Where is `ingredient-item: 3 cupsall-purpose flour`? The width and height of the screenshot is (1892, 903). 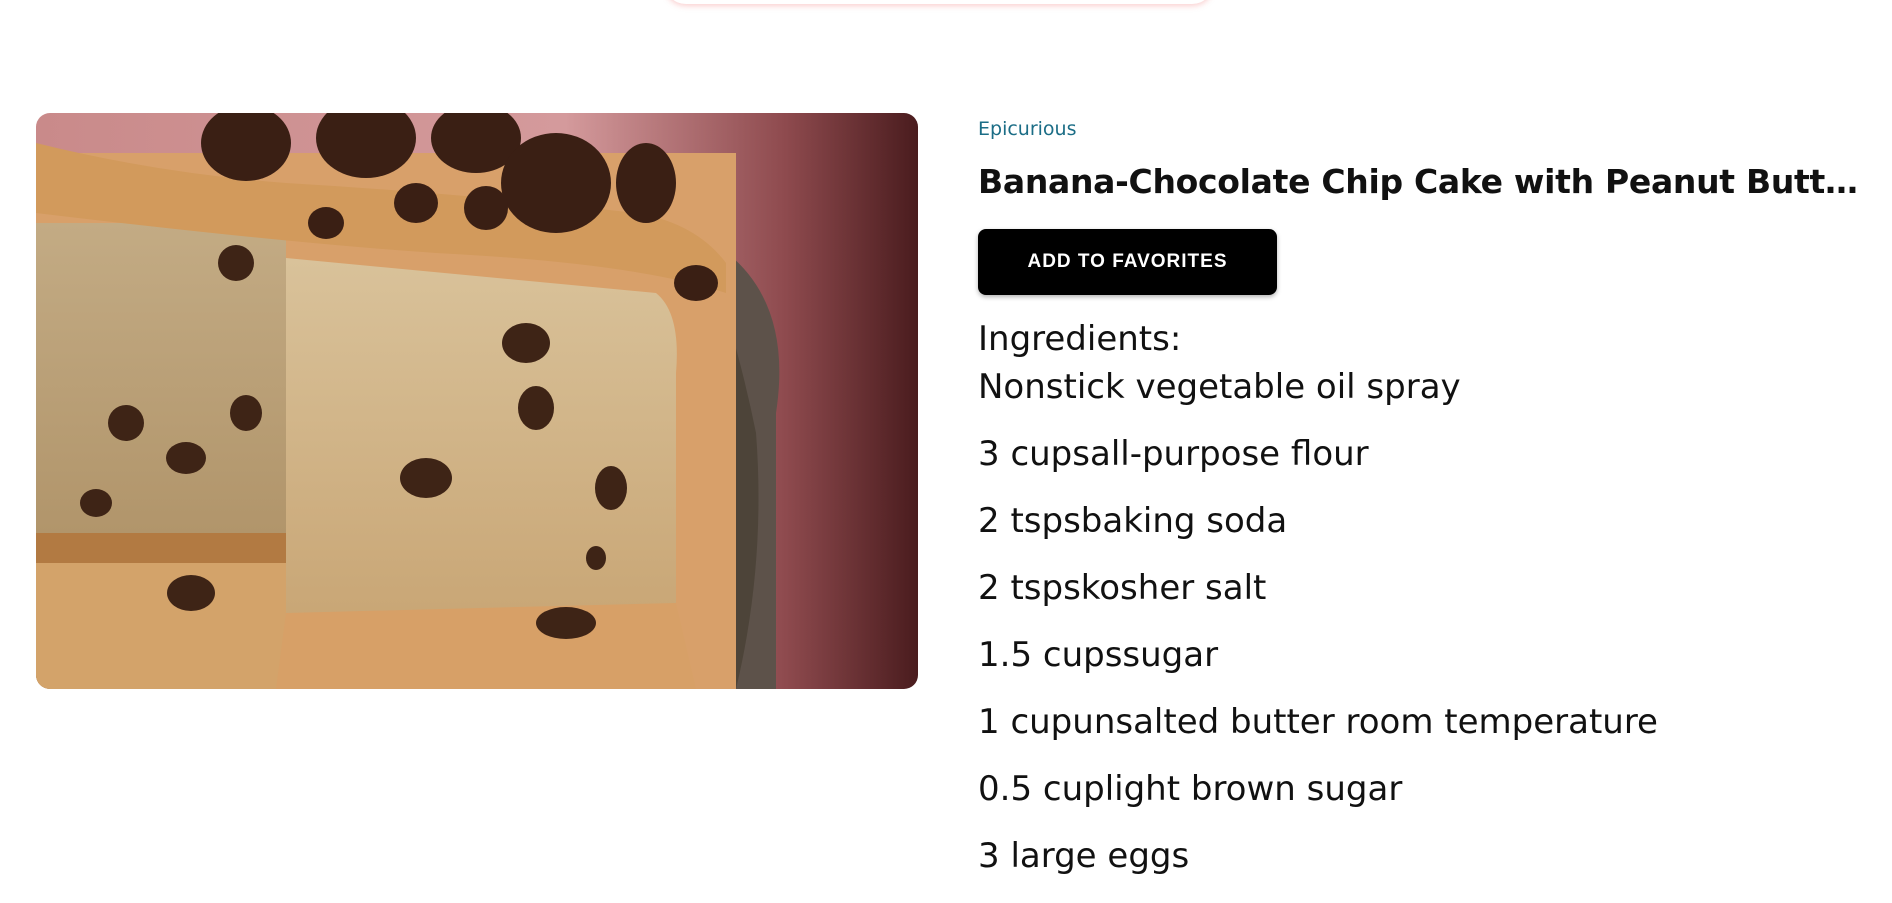 ingredient-item: 3 cupsall-purpose flour is located at coordinates (1173, 454).